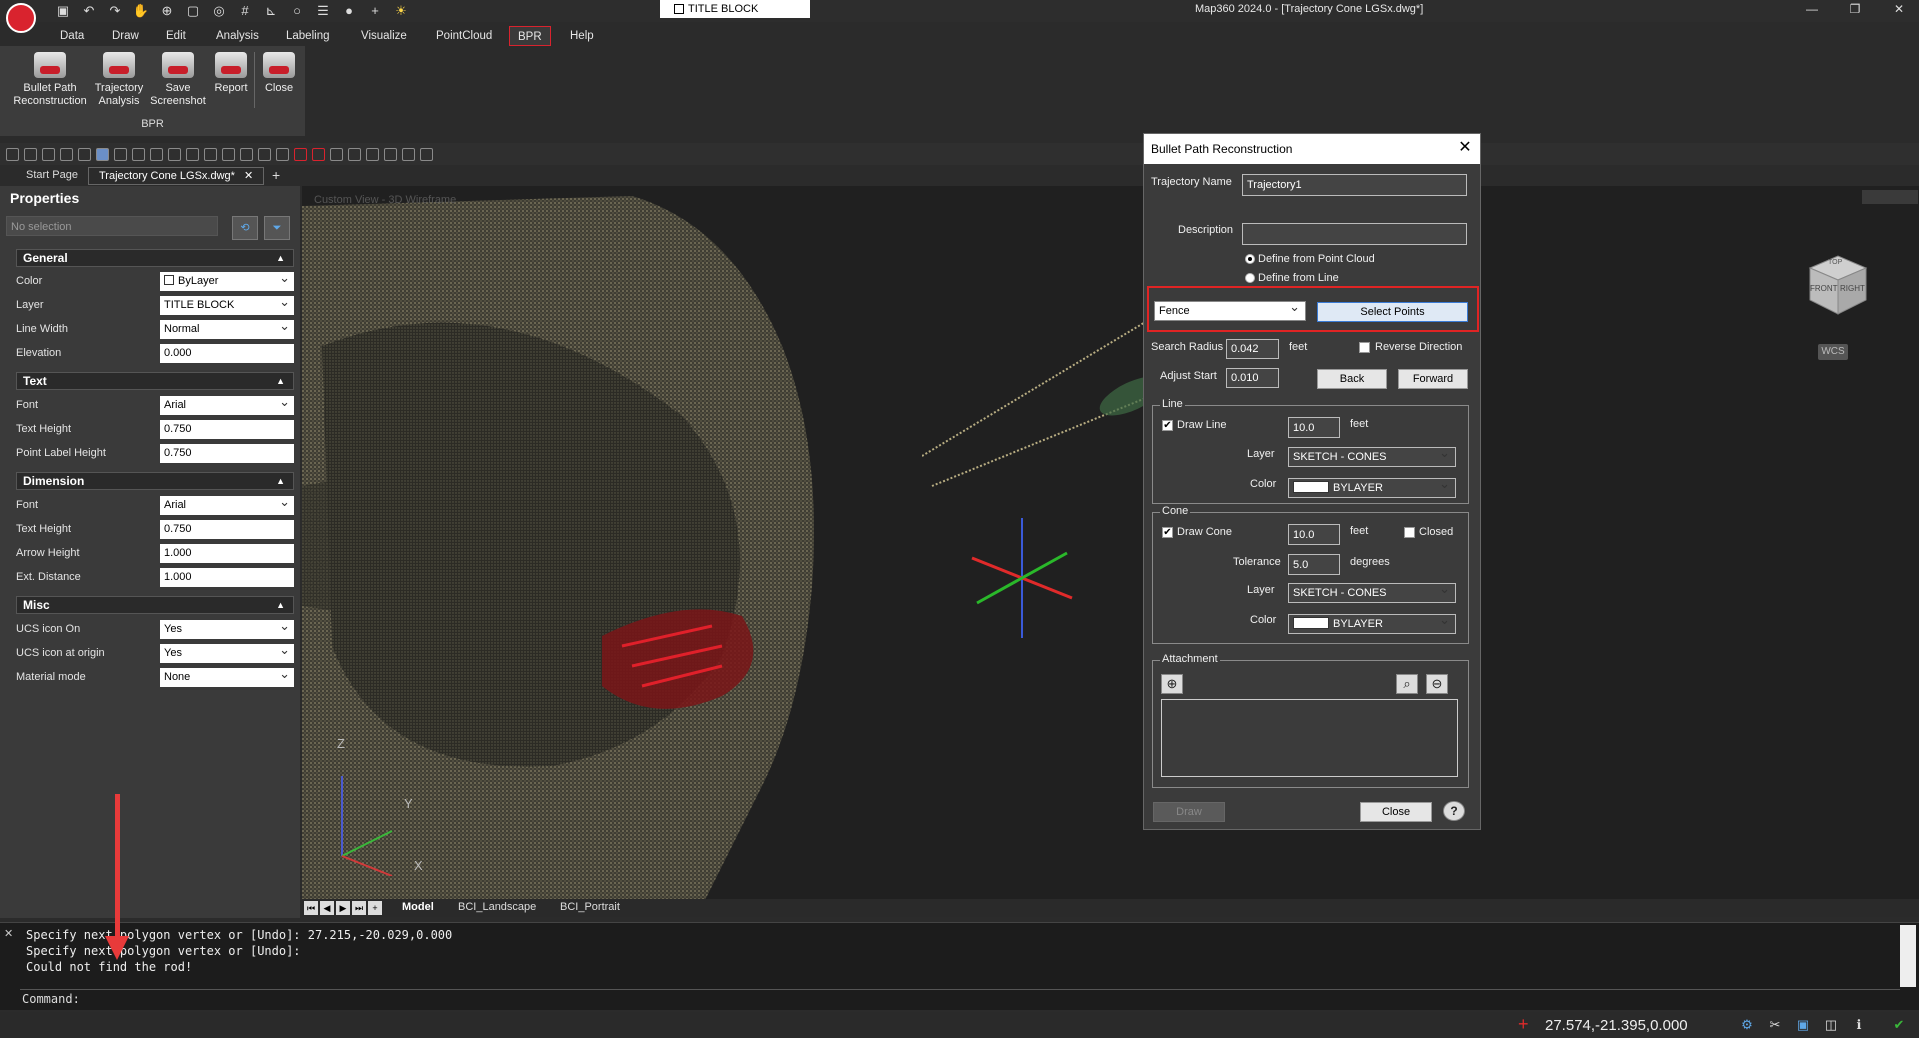 The width and height of the screenshot is (1919, 1038). I want to click on line-layer-combo: SKETCH - CONES, so click(1372, 455).